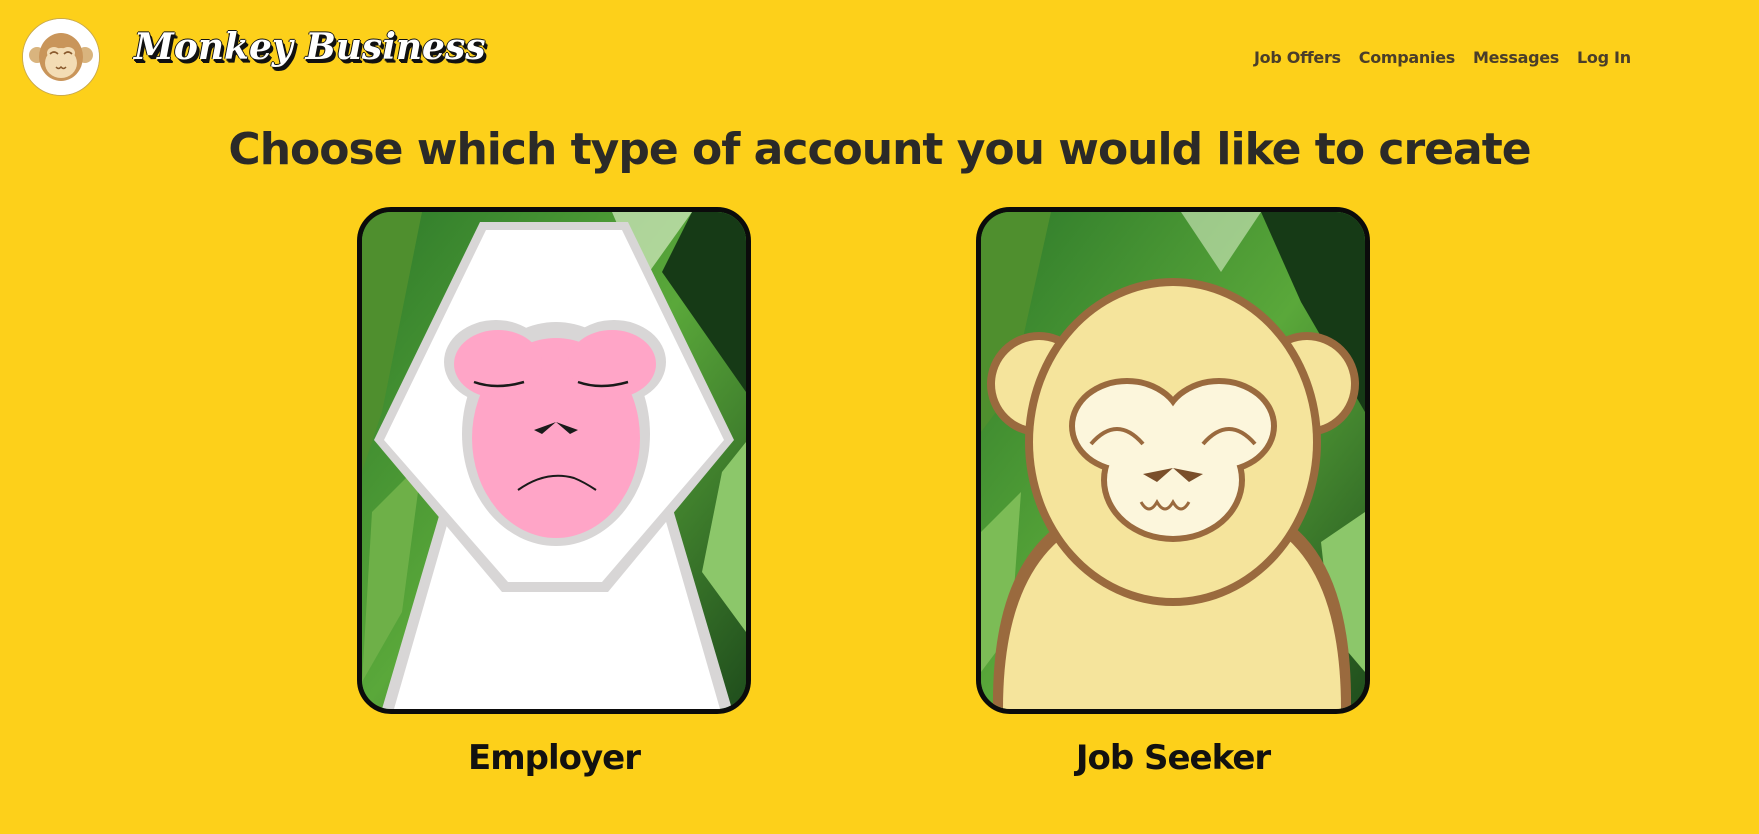  What do you see at coordinates (1516, 57) in the screenshot?
I see `nav-messages: Messages` at bounding box center [1516, 57].